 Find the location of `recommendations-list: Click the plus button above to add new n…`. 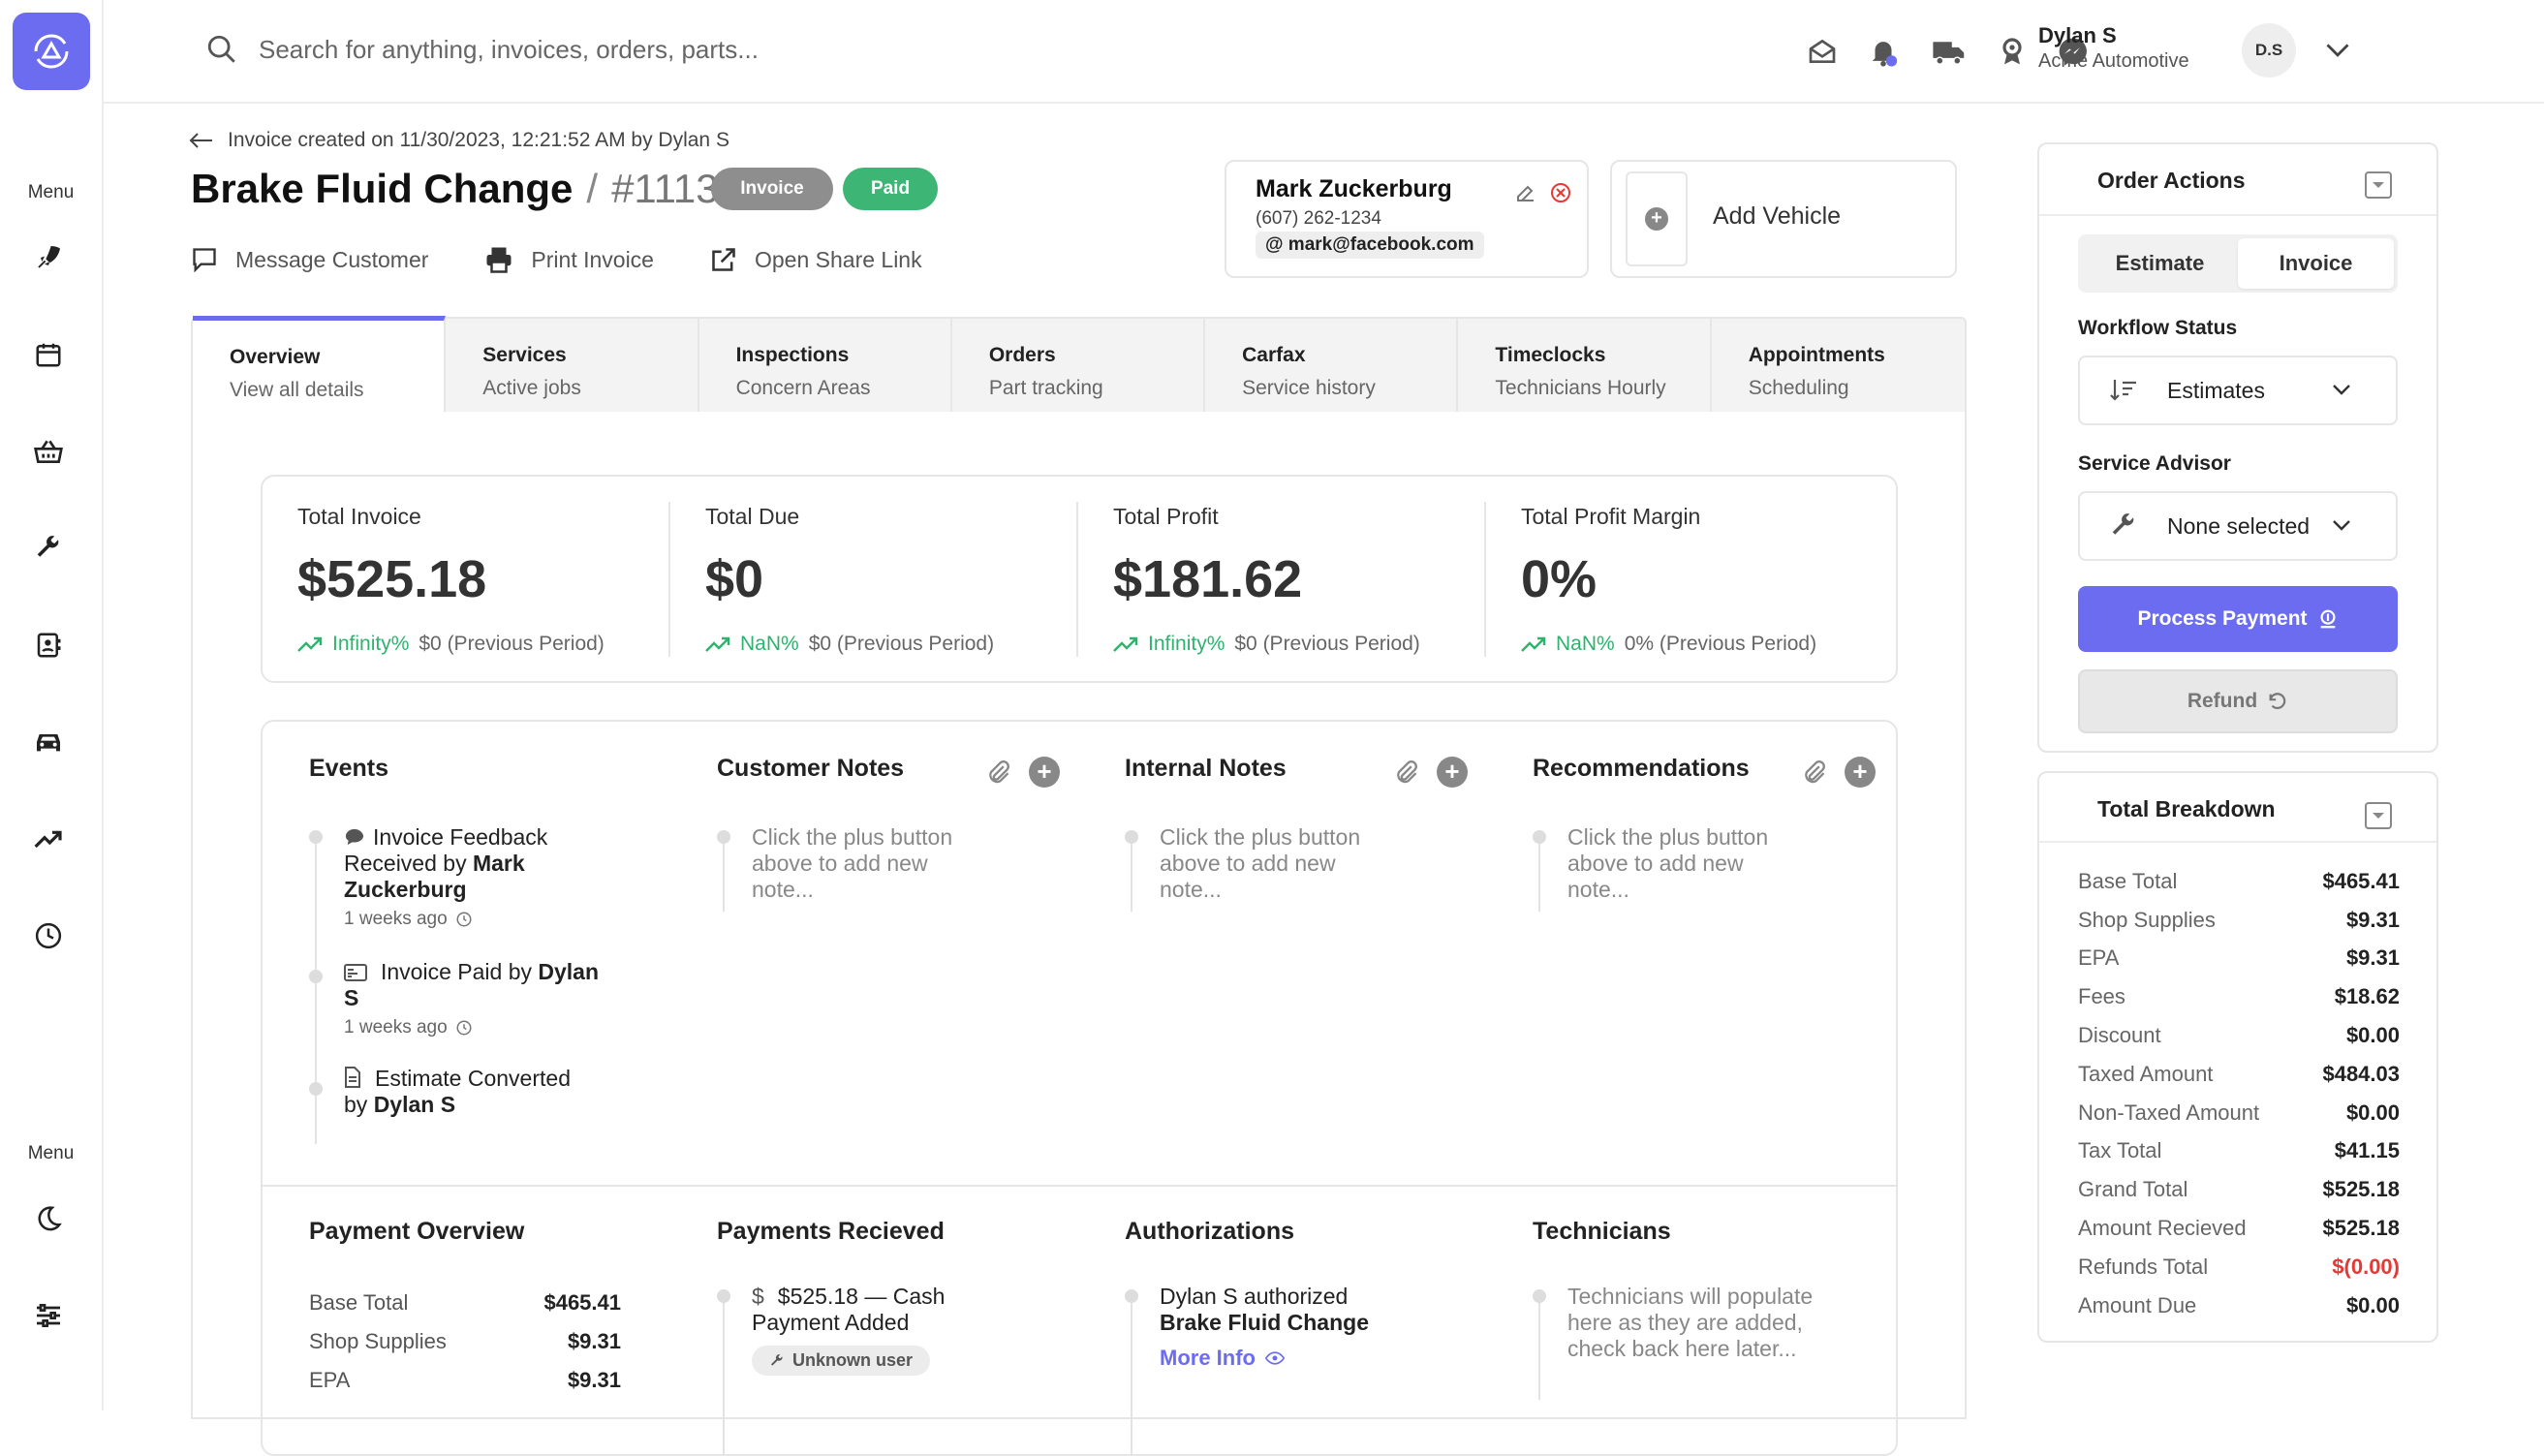

recommendations-list: Click the plus button above to add new n… is located at coordinates (1678, 868).